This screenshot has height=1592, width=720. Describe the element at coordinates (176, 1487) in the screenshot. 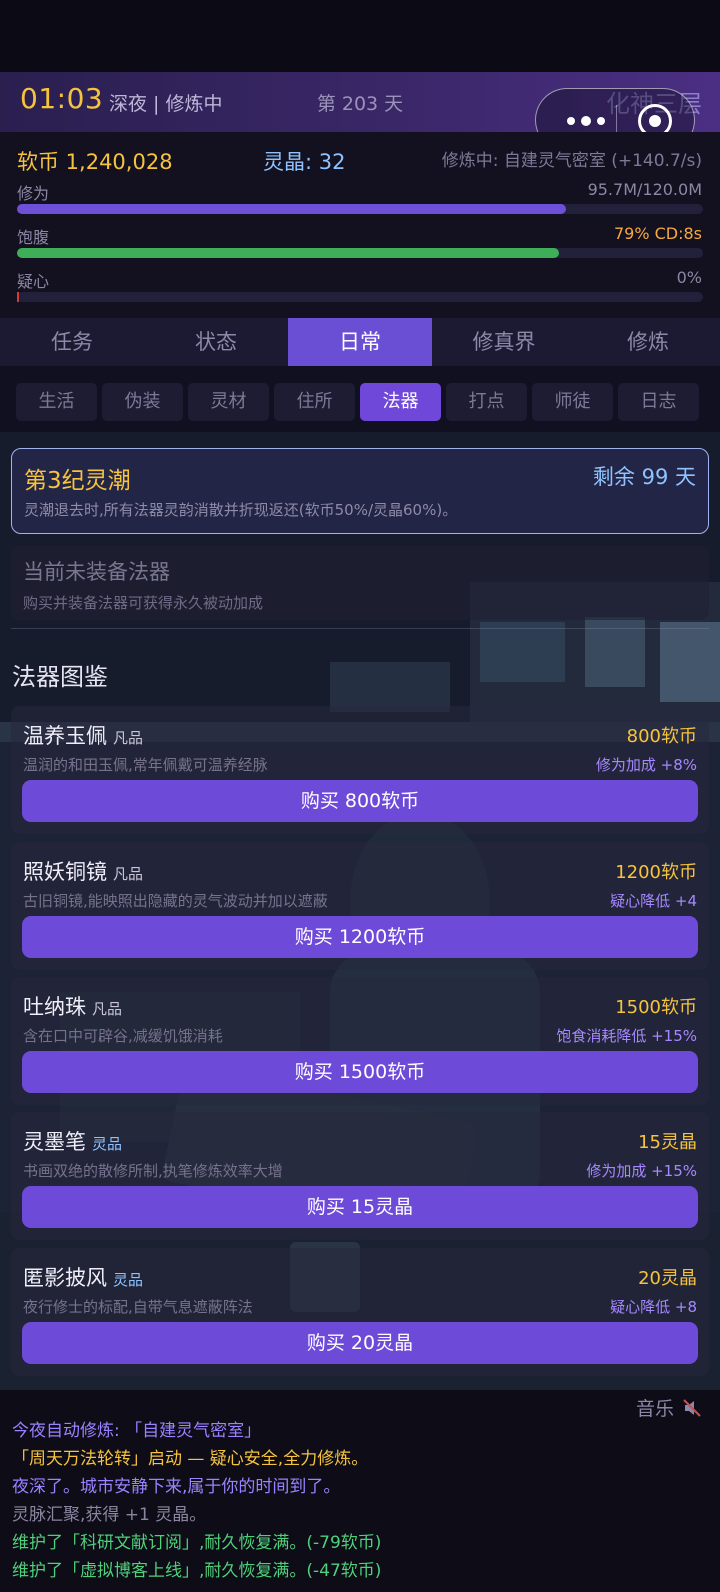

I see `log-line: 夜深了。城市安静下来,属于你的时间到了。` at that location.